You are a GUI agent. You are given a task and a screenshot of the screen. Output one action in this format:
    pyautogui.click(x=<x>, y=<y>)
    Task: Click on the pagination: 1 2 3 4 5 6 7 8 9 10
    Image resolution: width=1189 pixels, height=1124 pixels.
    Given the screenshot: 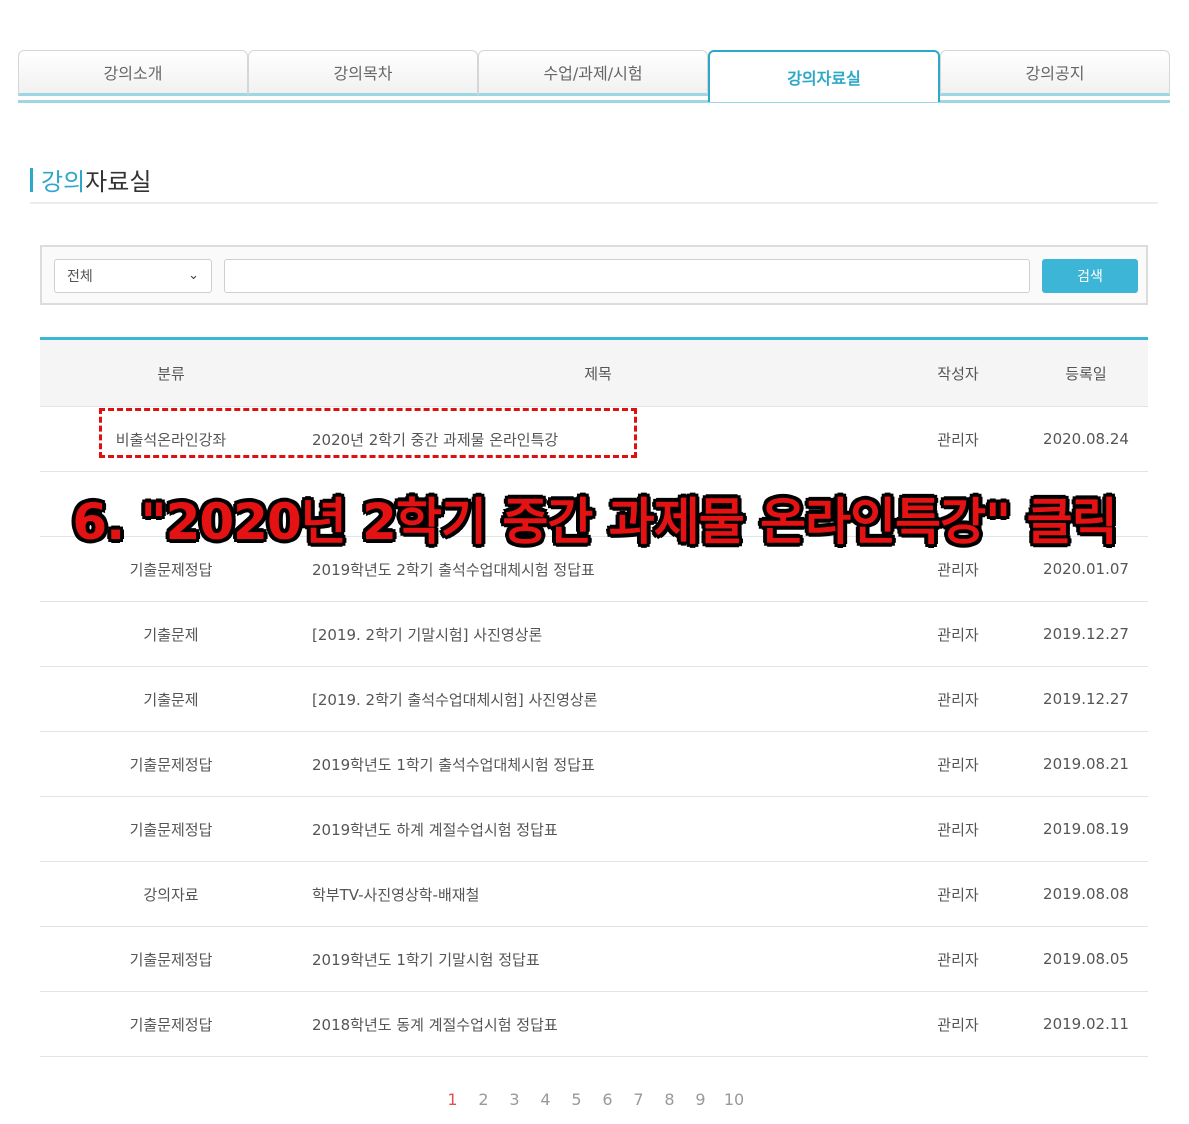 What is the action you would take?
    pyautogui.click(x=594, y=1099)
    